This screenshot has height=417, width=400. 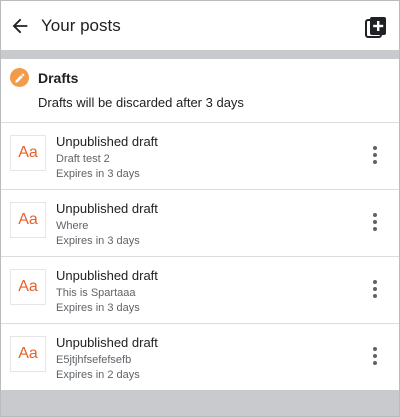 What do you see at coordinates (96, 293) in the screenshot?
I see `draft-snippet: This is Spartaaa` at bounding box center [96, 293].